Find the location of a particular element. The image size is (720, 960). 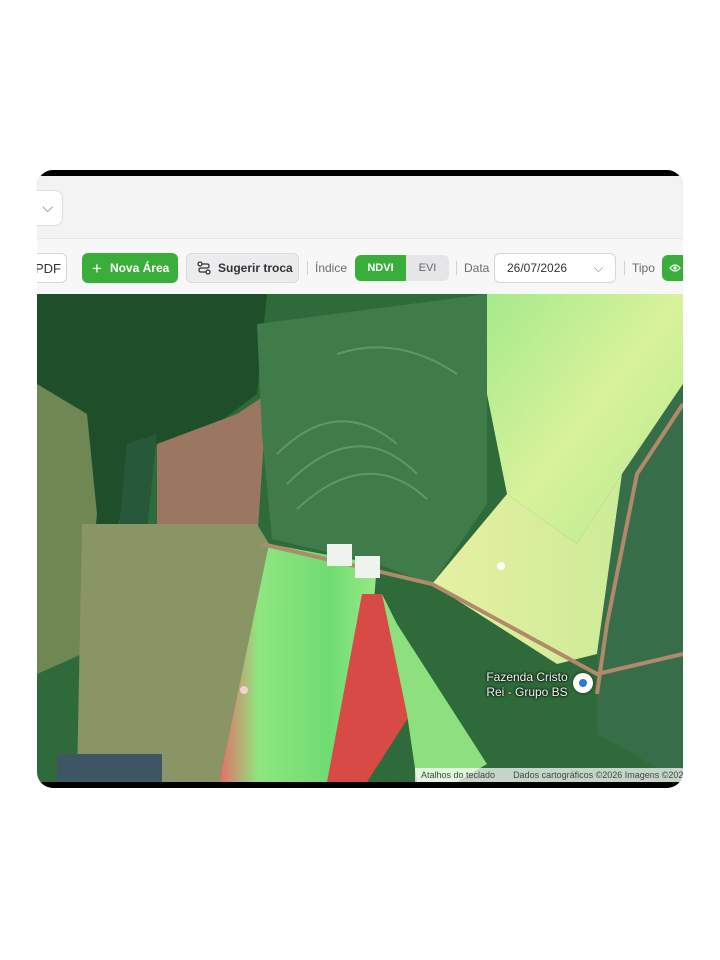

export-pdf-button: PDF is located at coordinates (52, 268).